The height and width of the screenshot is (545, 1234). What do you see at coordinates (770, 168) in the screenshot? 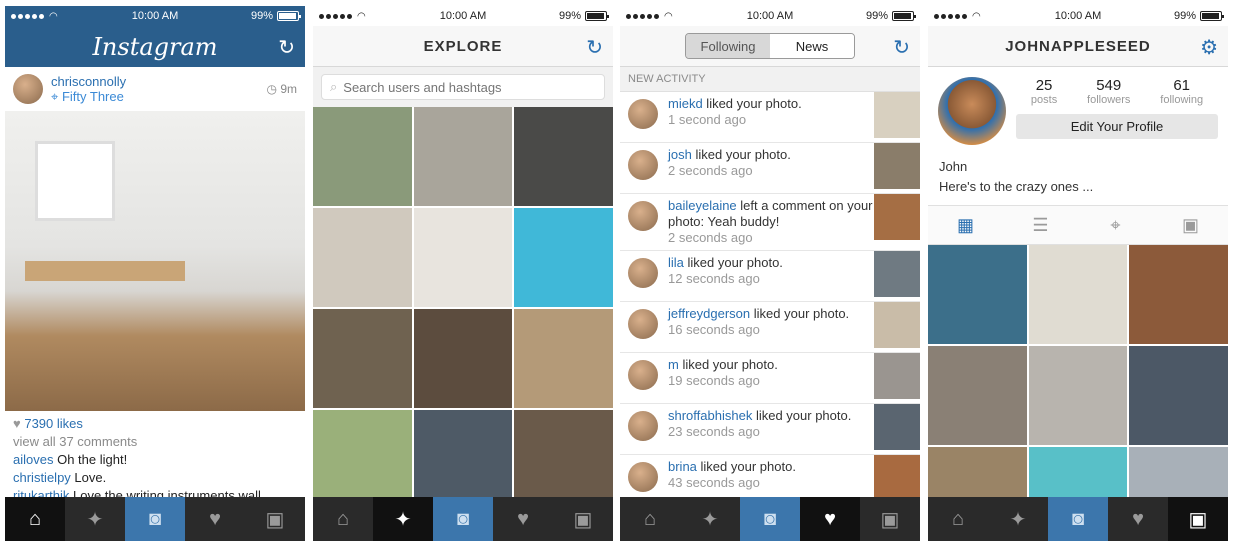
I see `activity-item: josh liked your photo. 2 seconds ago` at bounding box center [770, 168].